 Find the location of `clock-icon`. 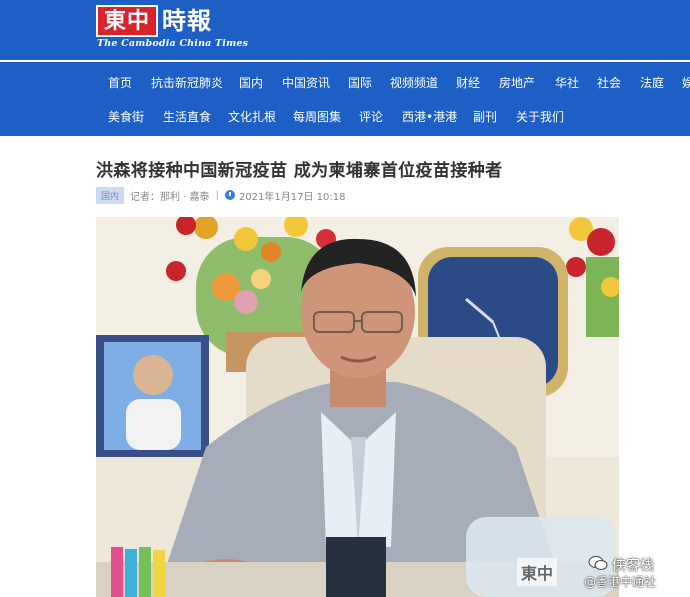

clock-icon is located at coordinates (229, 195).